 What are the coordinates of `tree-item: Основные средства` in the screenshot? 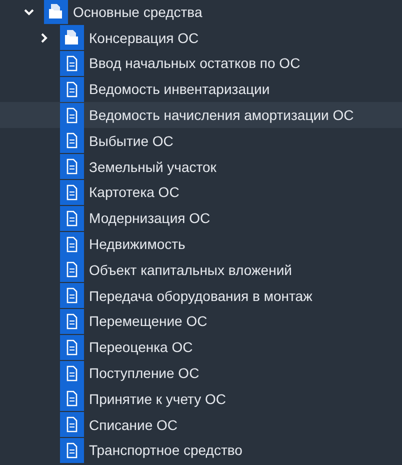 It's located at (201, 12).